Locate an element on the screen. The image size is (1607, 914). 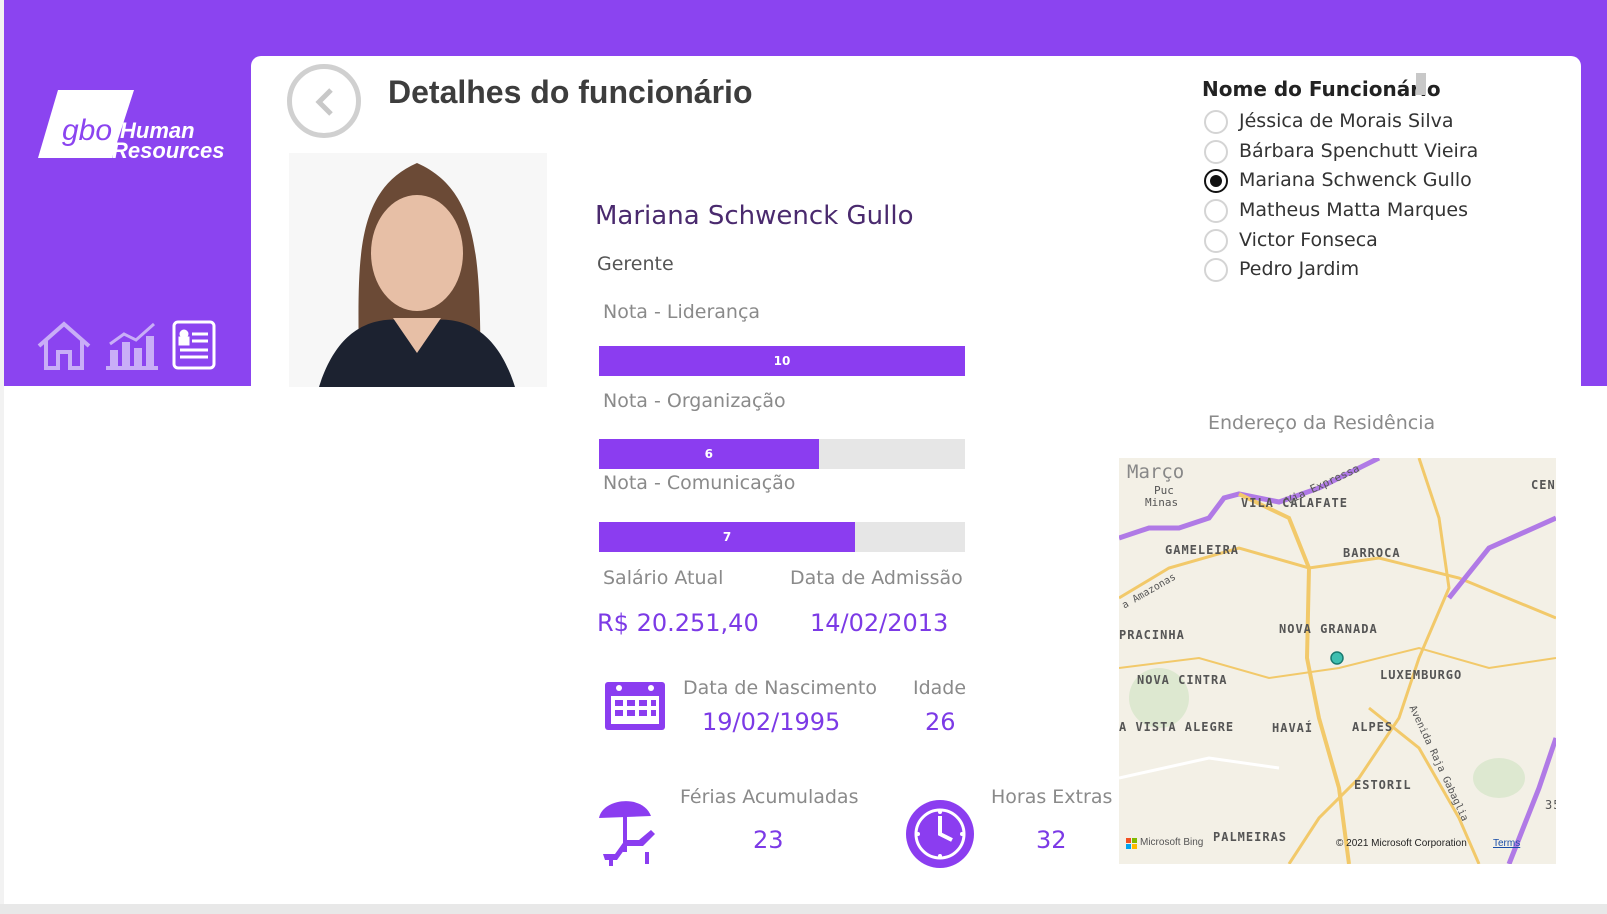
employee-role: Gerente is located at coordinates (635, 264).